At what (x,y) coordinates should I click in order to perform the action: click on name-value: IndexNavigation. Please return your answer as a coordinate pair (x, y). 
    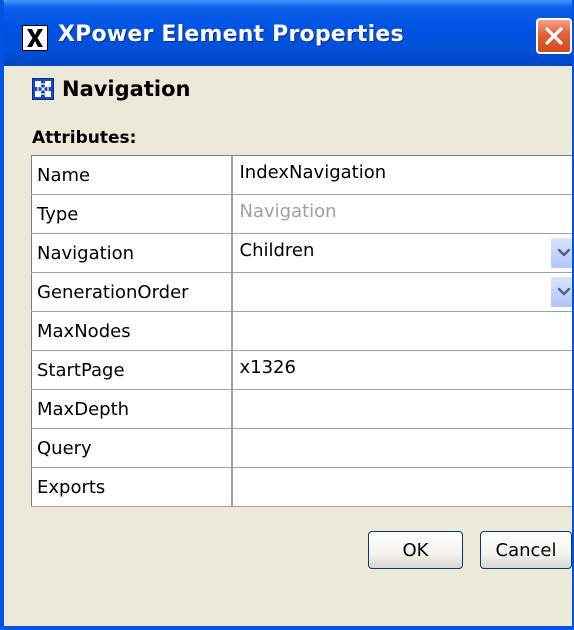
    Looking at the image, I should click on (313, 172).